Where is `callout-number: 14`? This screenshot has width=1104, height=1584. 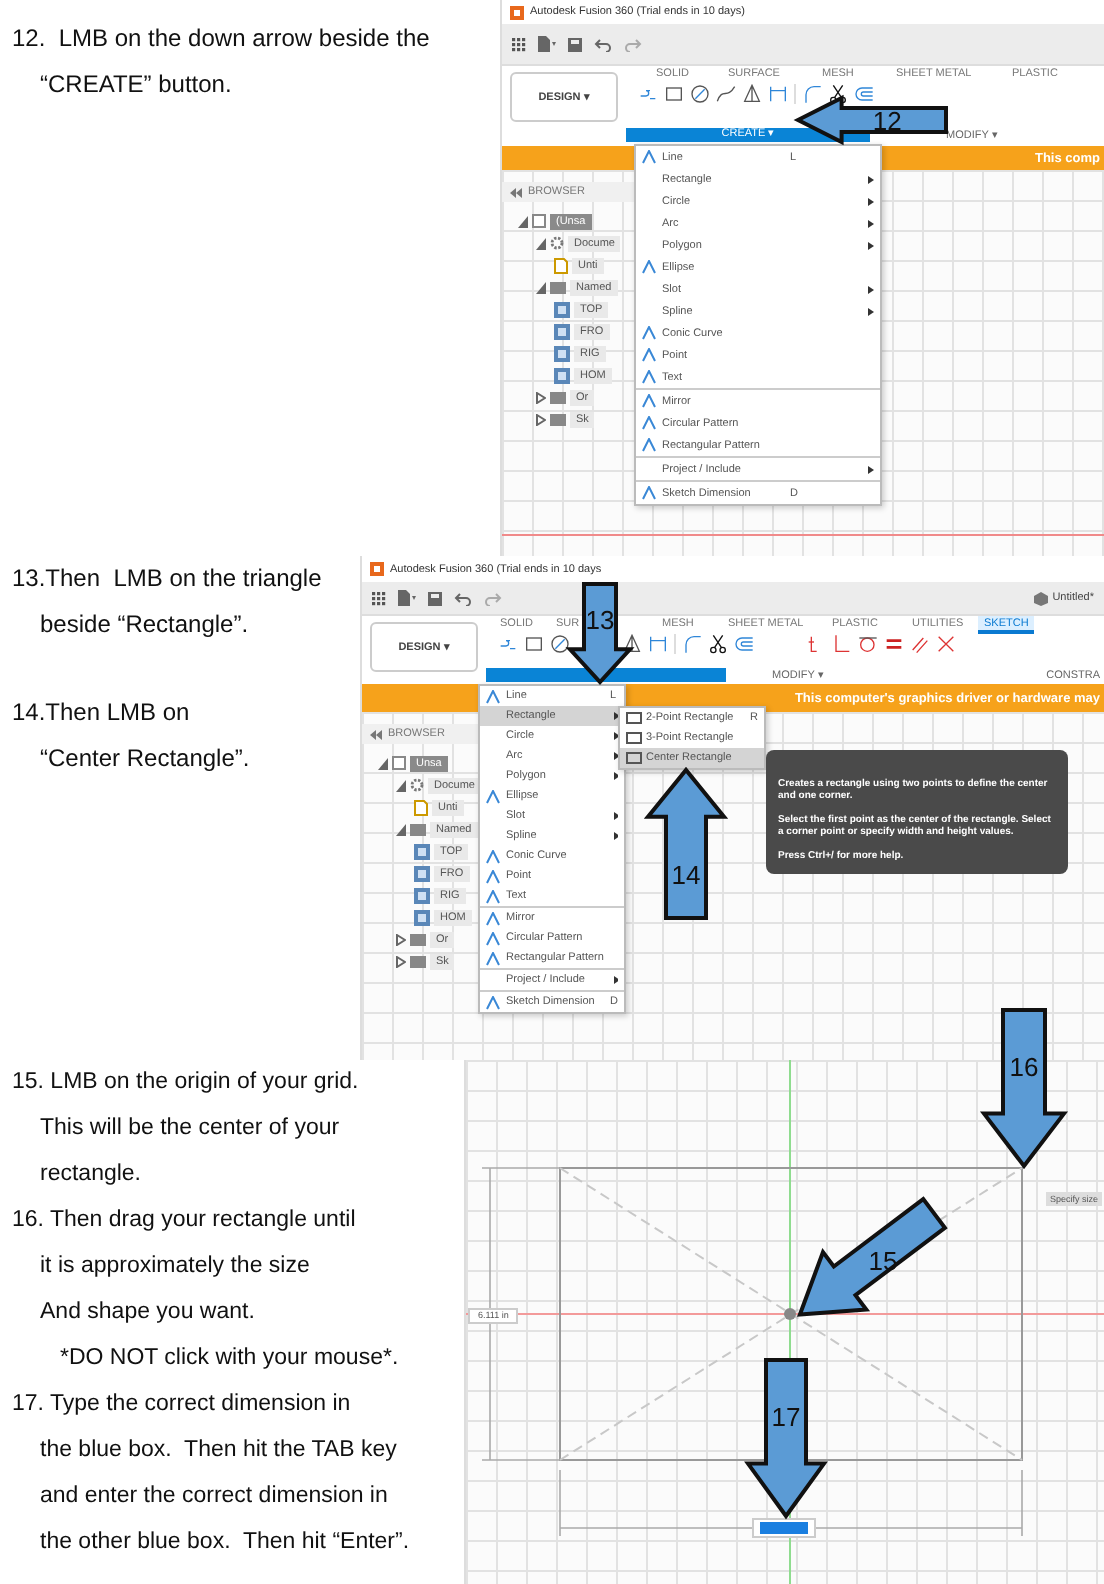
callout-number: 14 is located at coordinates (686, 875).